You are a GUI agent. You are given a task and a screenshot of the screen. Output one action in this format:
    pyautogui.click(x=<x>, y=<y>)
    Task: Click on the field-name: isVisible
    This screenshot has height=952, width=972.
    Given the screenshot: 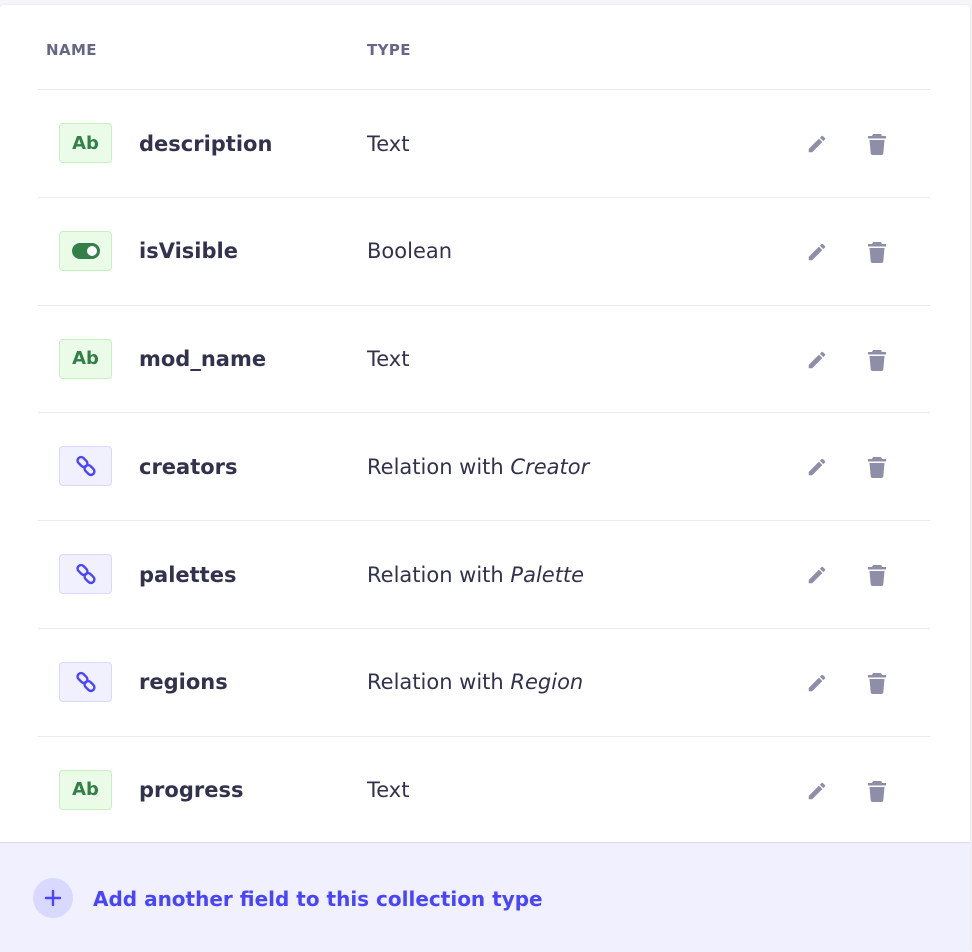 What is the action you would take?
    pyautogui.click(x=188, y=251)
    